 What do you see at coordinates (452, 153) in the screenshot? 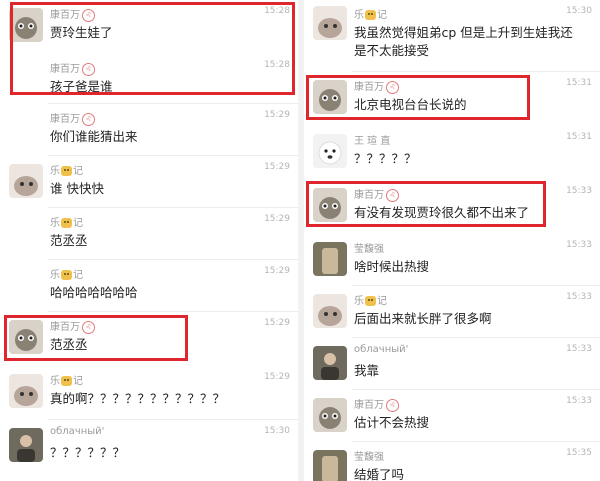
I see `chat-message: 王 瑄 直 15:31 ？？？？？` at bounding box center [452, 153].